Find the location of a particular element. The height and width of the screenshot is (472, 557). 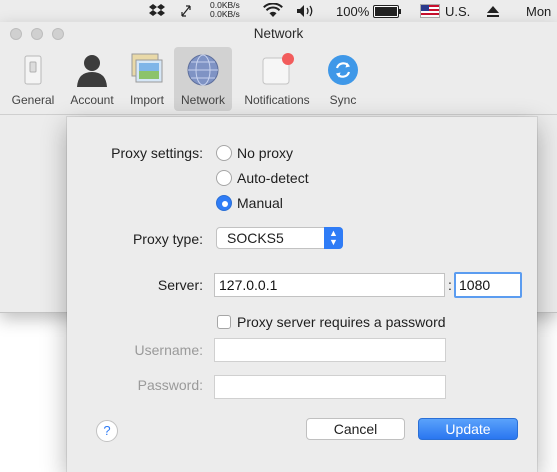

tab-account: Account is located at coordinates (92, 79).